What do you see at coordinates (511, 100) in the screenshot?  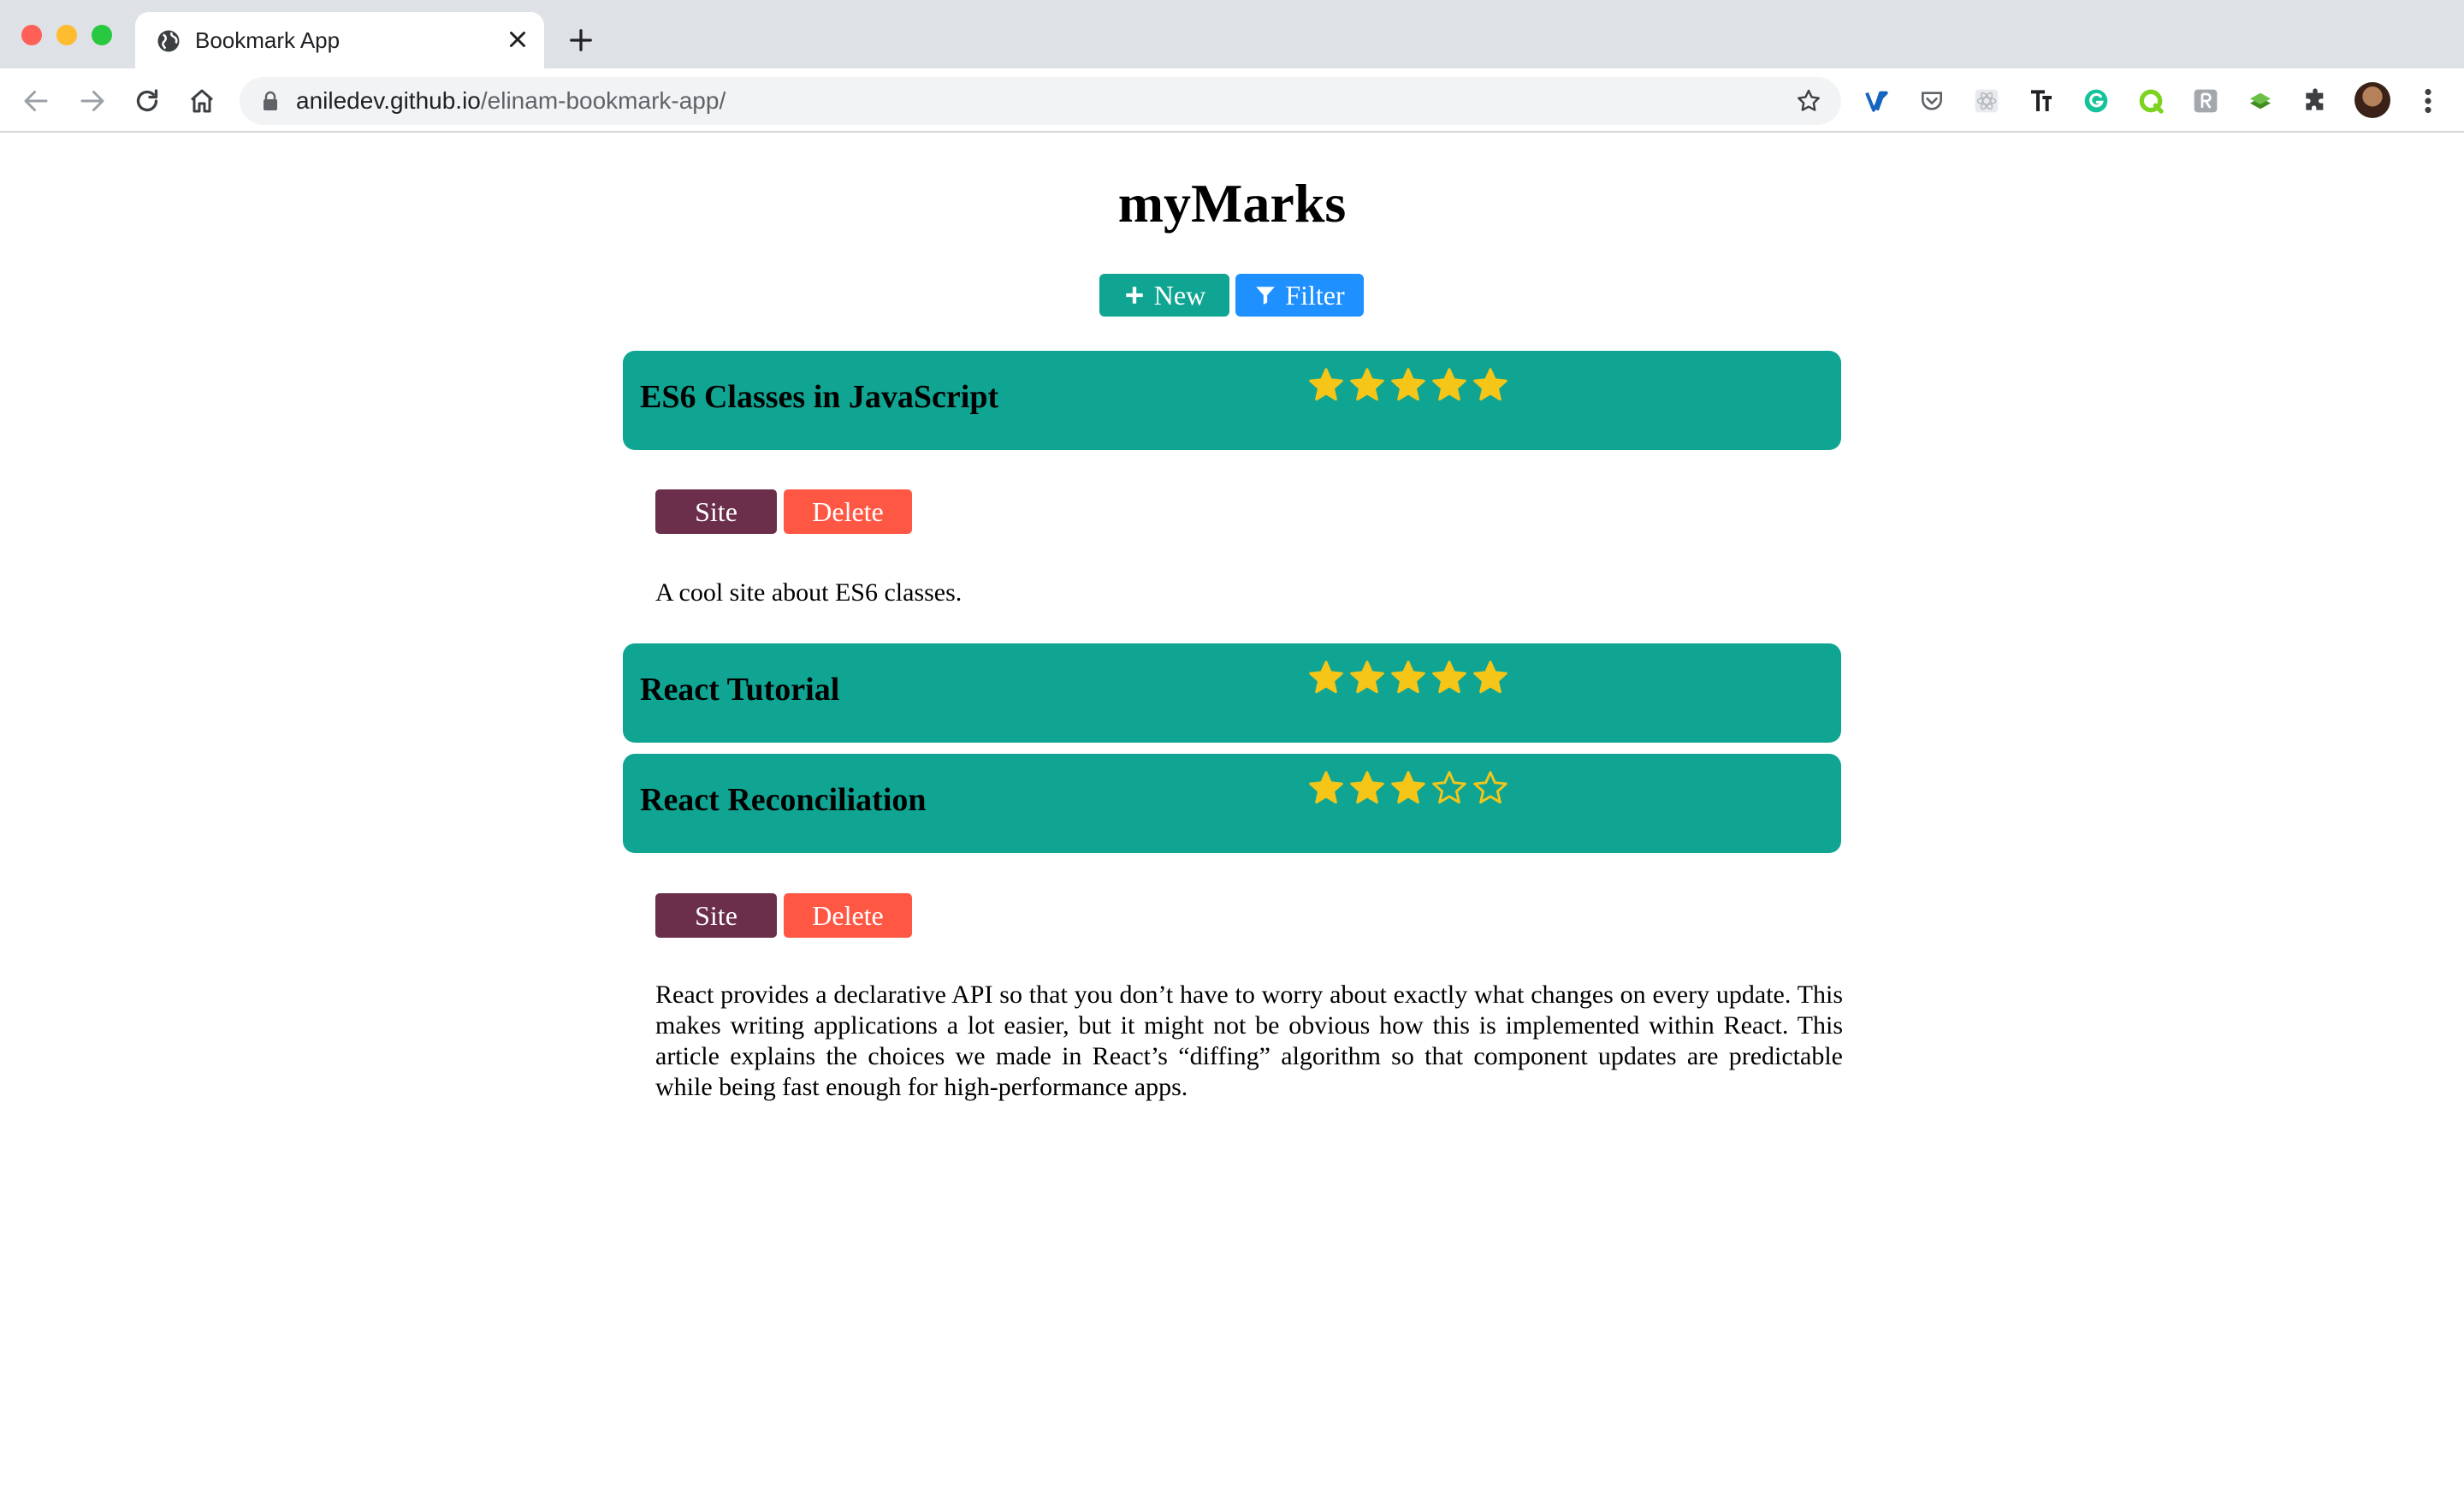 I see `url-text: aniledev.github.io/elinam-bookmark-app/` at bounding box center [511, 100].